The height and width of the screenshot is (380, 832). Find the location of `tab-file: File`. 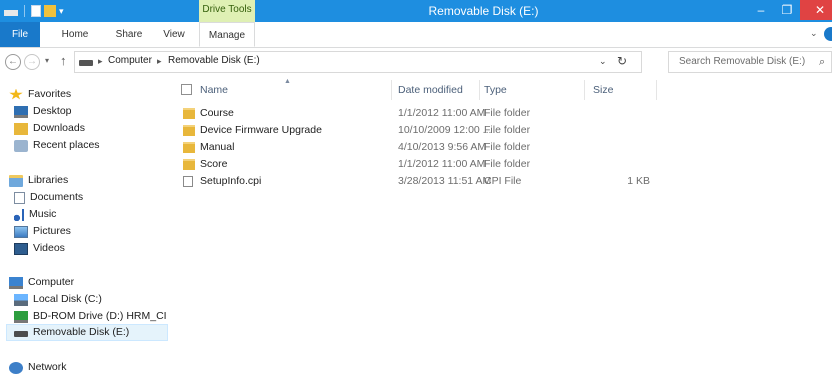

tab-file: File is located at coordinates (20, 34).